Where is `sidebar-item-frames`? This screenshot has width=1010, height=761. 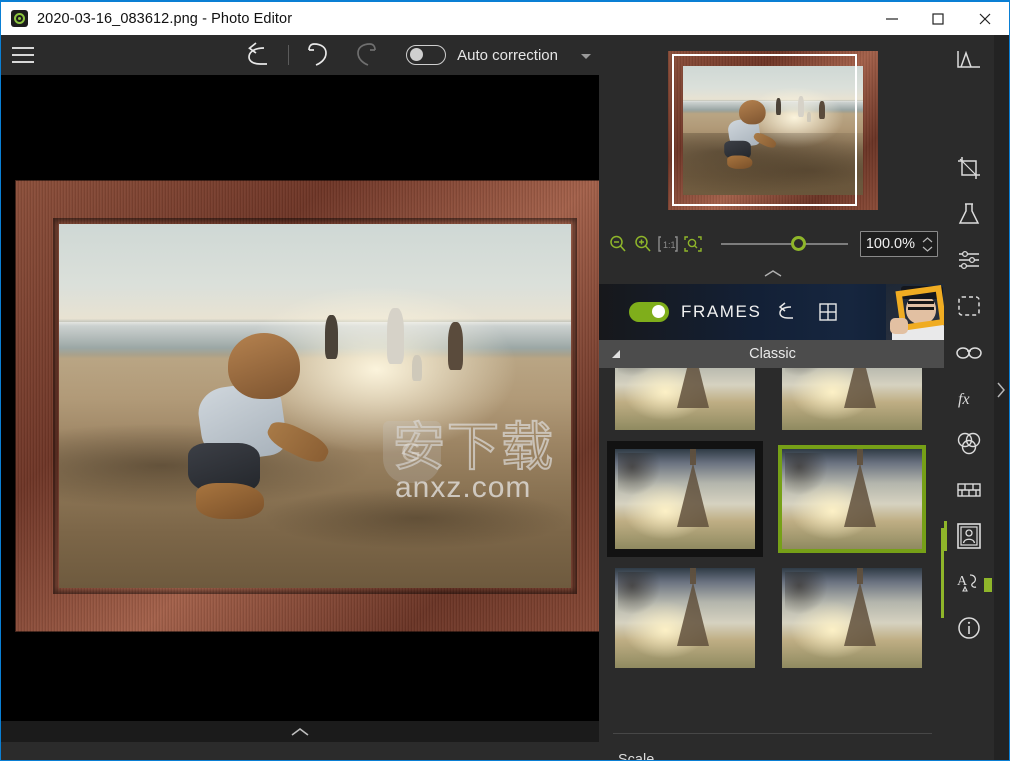
sidebar-item-frames is located at coordinates (969, 536).